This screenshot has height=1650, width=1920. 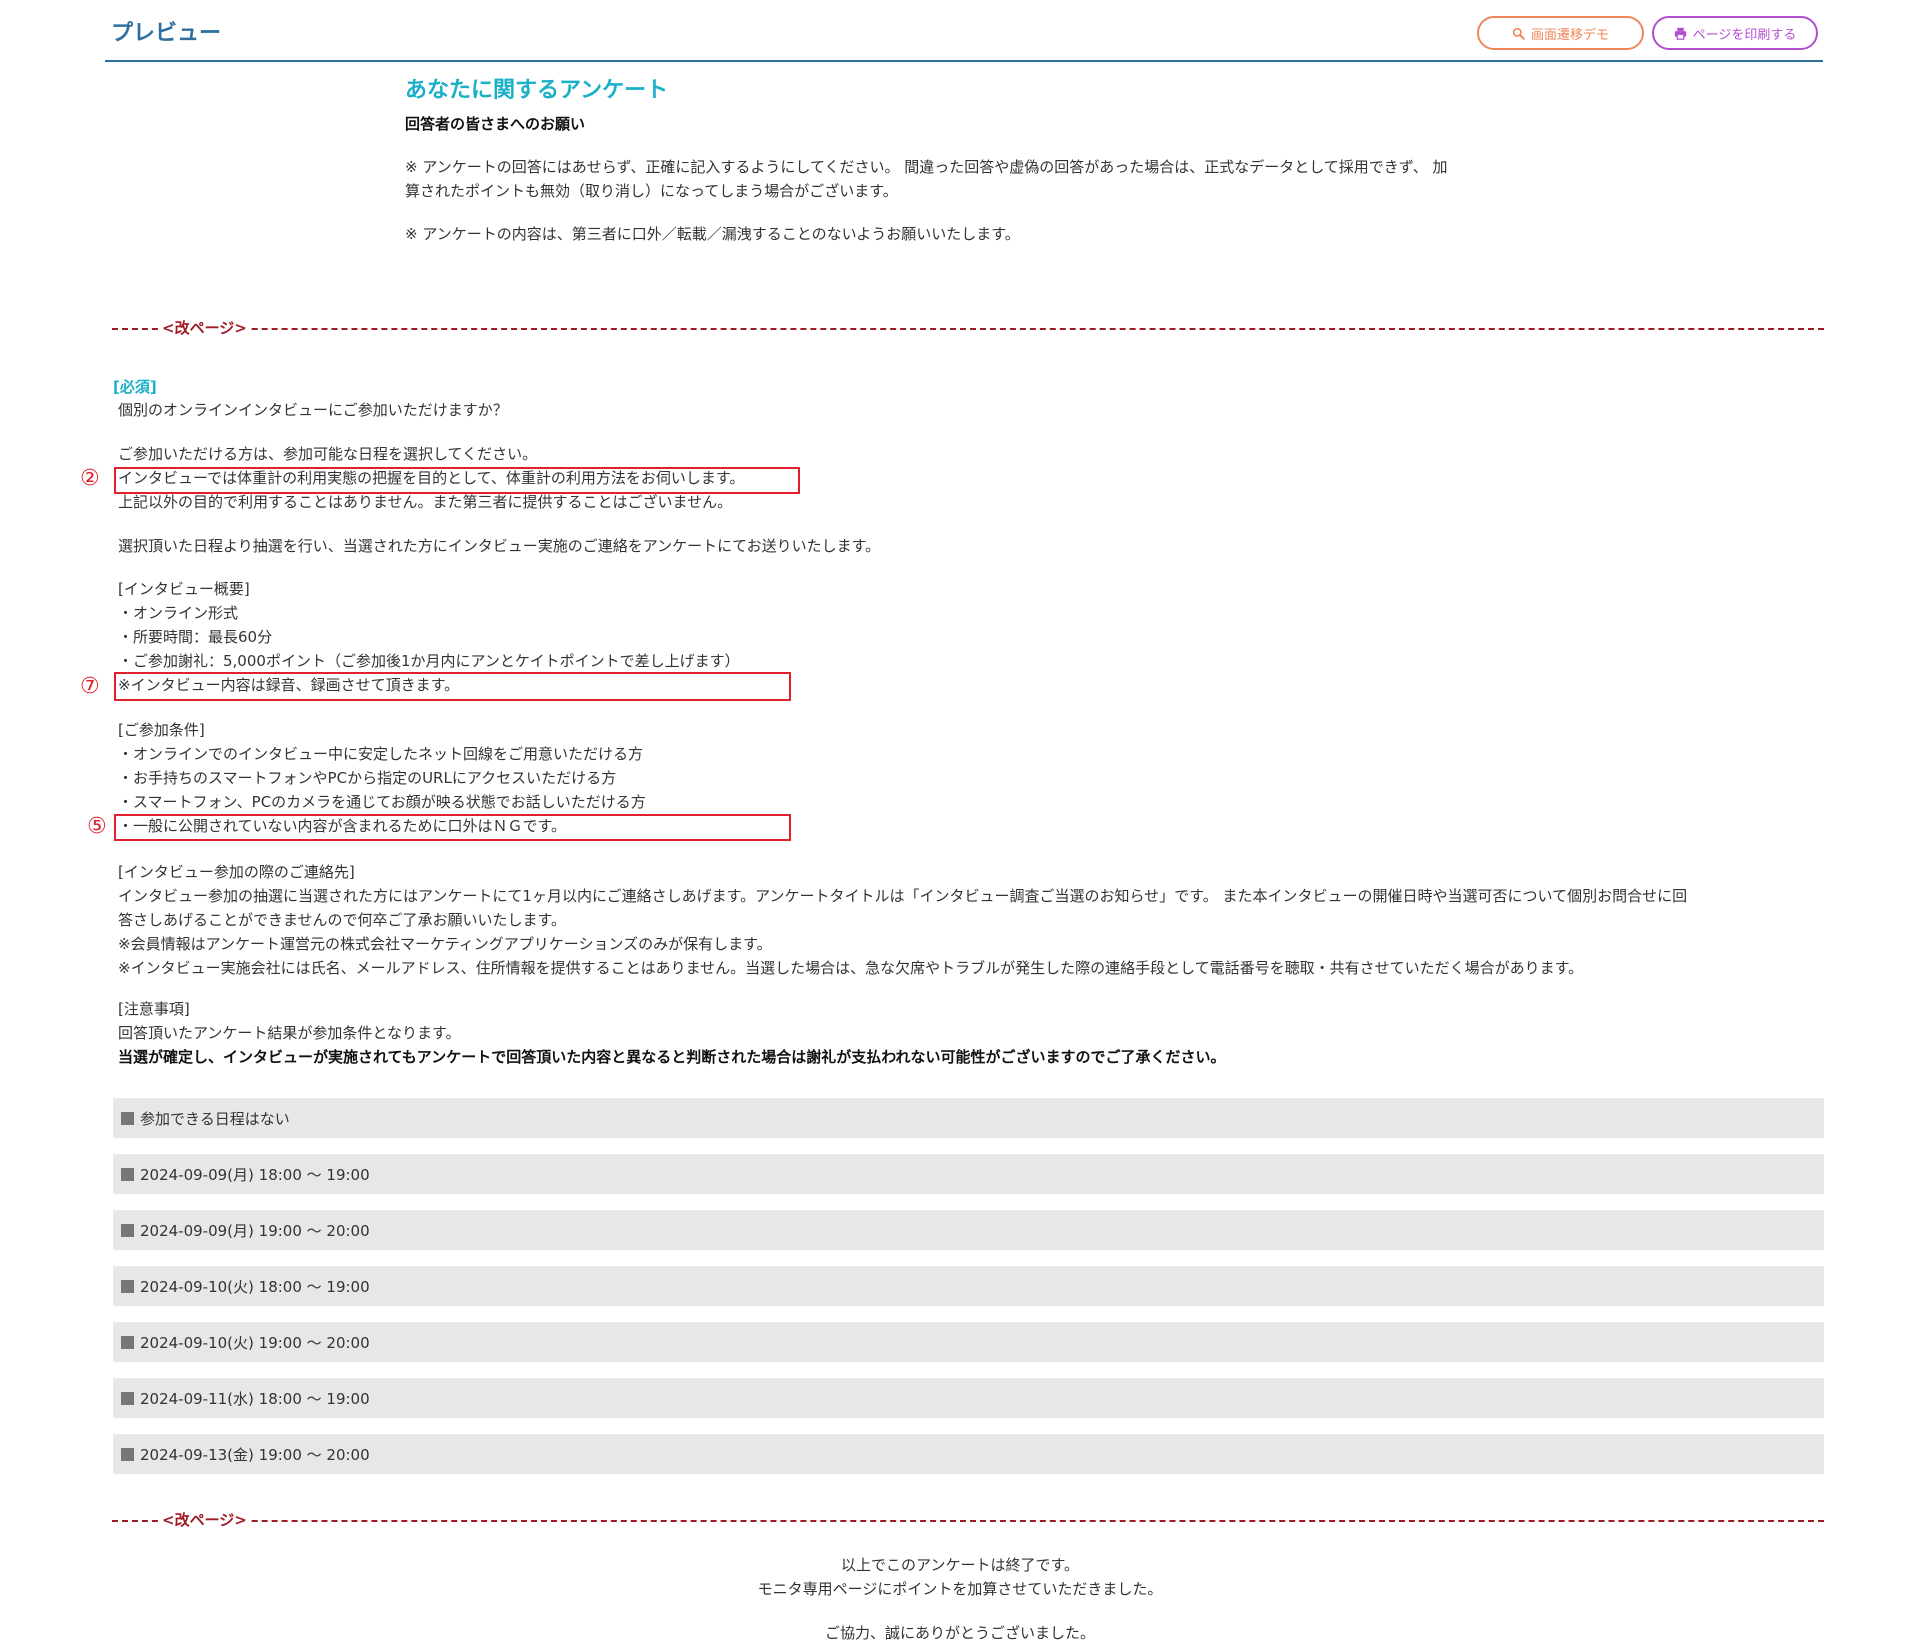 I want to click on schedule-option: 2024-09-13(金) 19:00 〜 20:00, so click(x=968, y=1454).